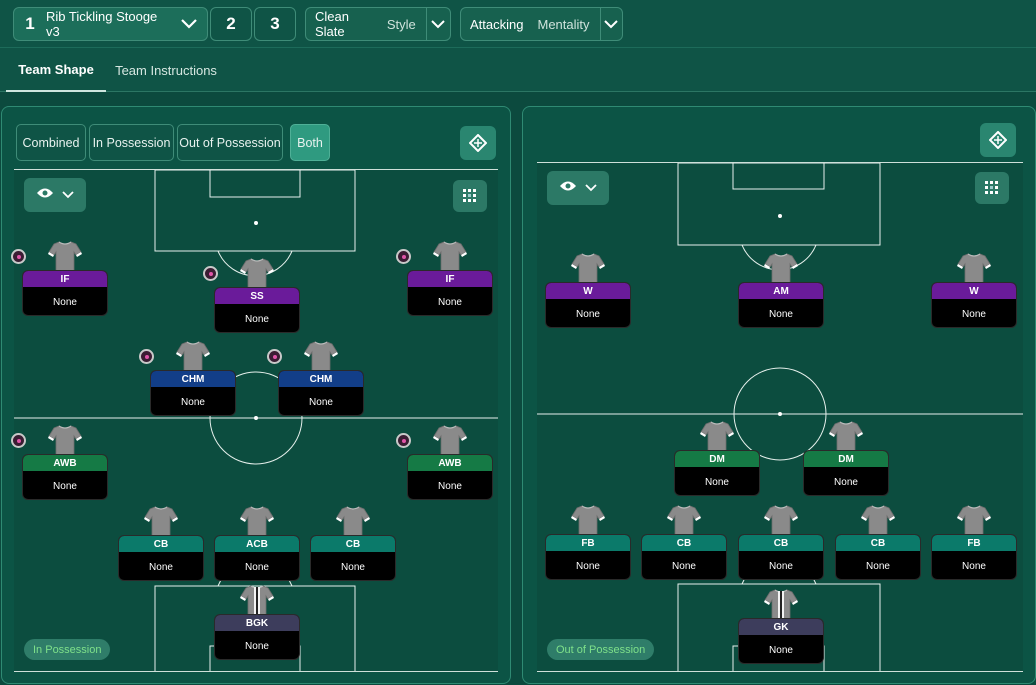 The height and width of the screenshot is (685, 1036). What do you see at coordinates (781, 305) in the screenshot?
I see `role-card: AM None` at bounding box center [781, 305].